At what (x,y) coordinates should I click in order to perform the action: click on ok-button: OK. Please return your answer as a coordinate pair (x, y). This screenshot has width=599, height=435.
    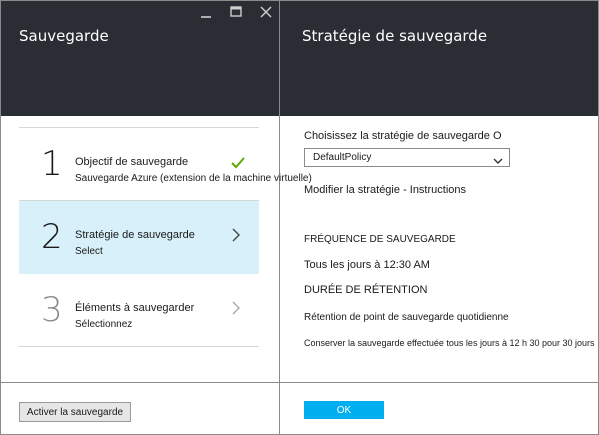
    Looking at the image, I should click on (344, 410).